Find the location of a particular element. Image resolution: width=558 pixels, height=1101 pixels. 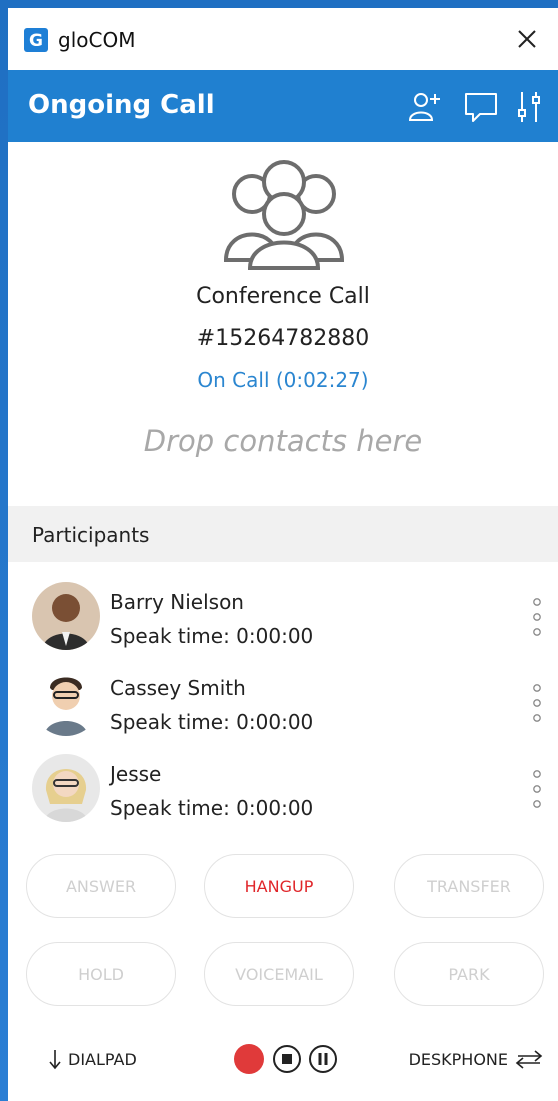

chat-icon is located at coordinates (481, 107).